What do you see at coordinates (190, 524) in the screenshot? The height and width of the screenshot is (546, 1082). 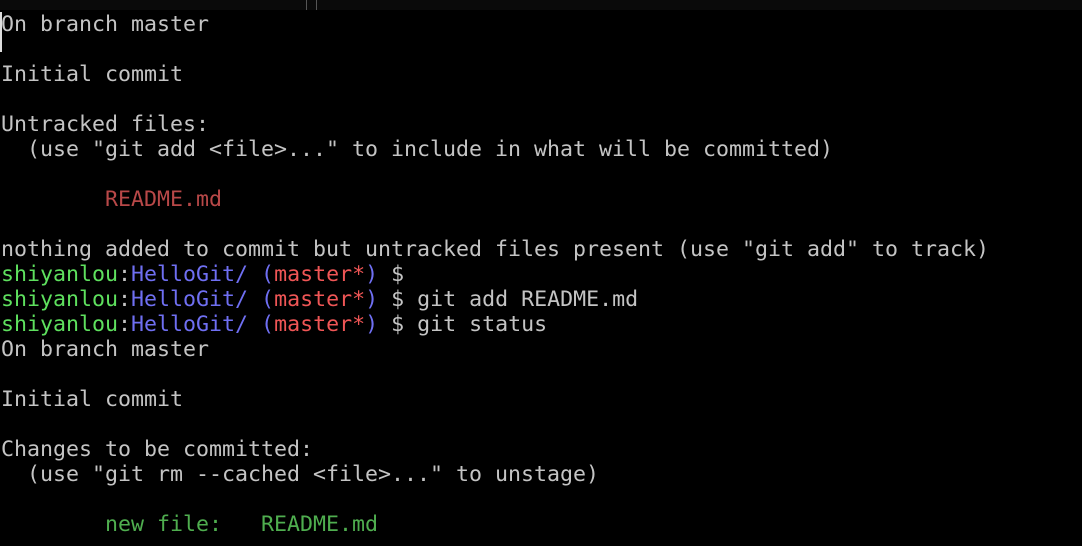 I see `terminal-text-segment: new file: README.md` at bounding box center [190, 524].